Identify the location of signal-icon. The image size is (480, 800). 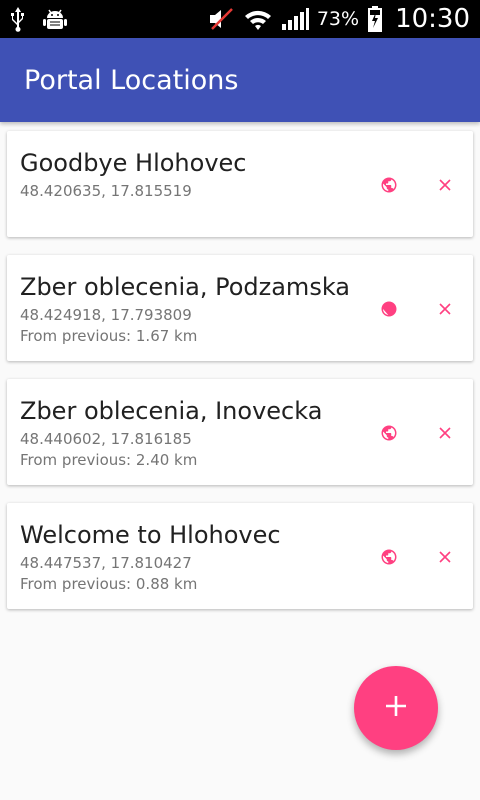
(295, 19).